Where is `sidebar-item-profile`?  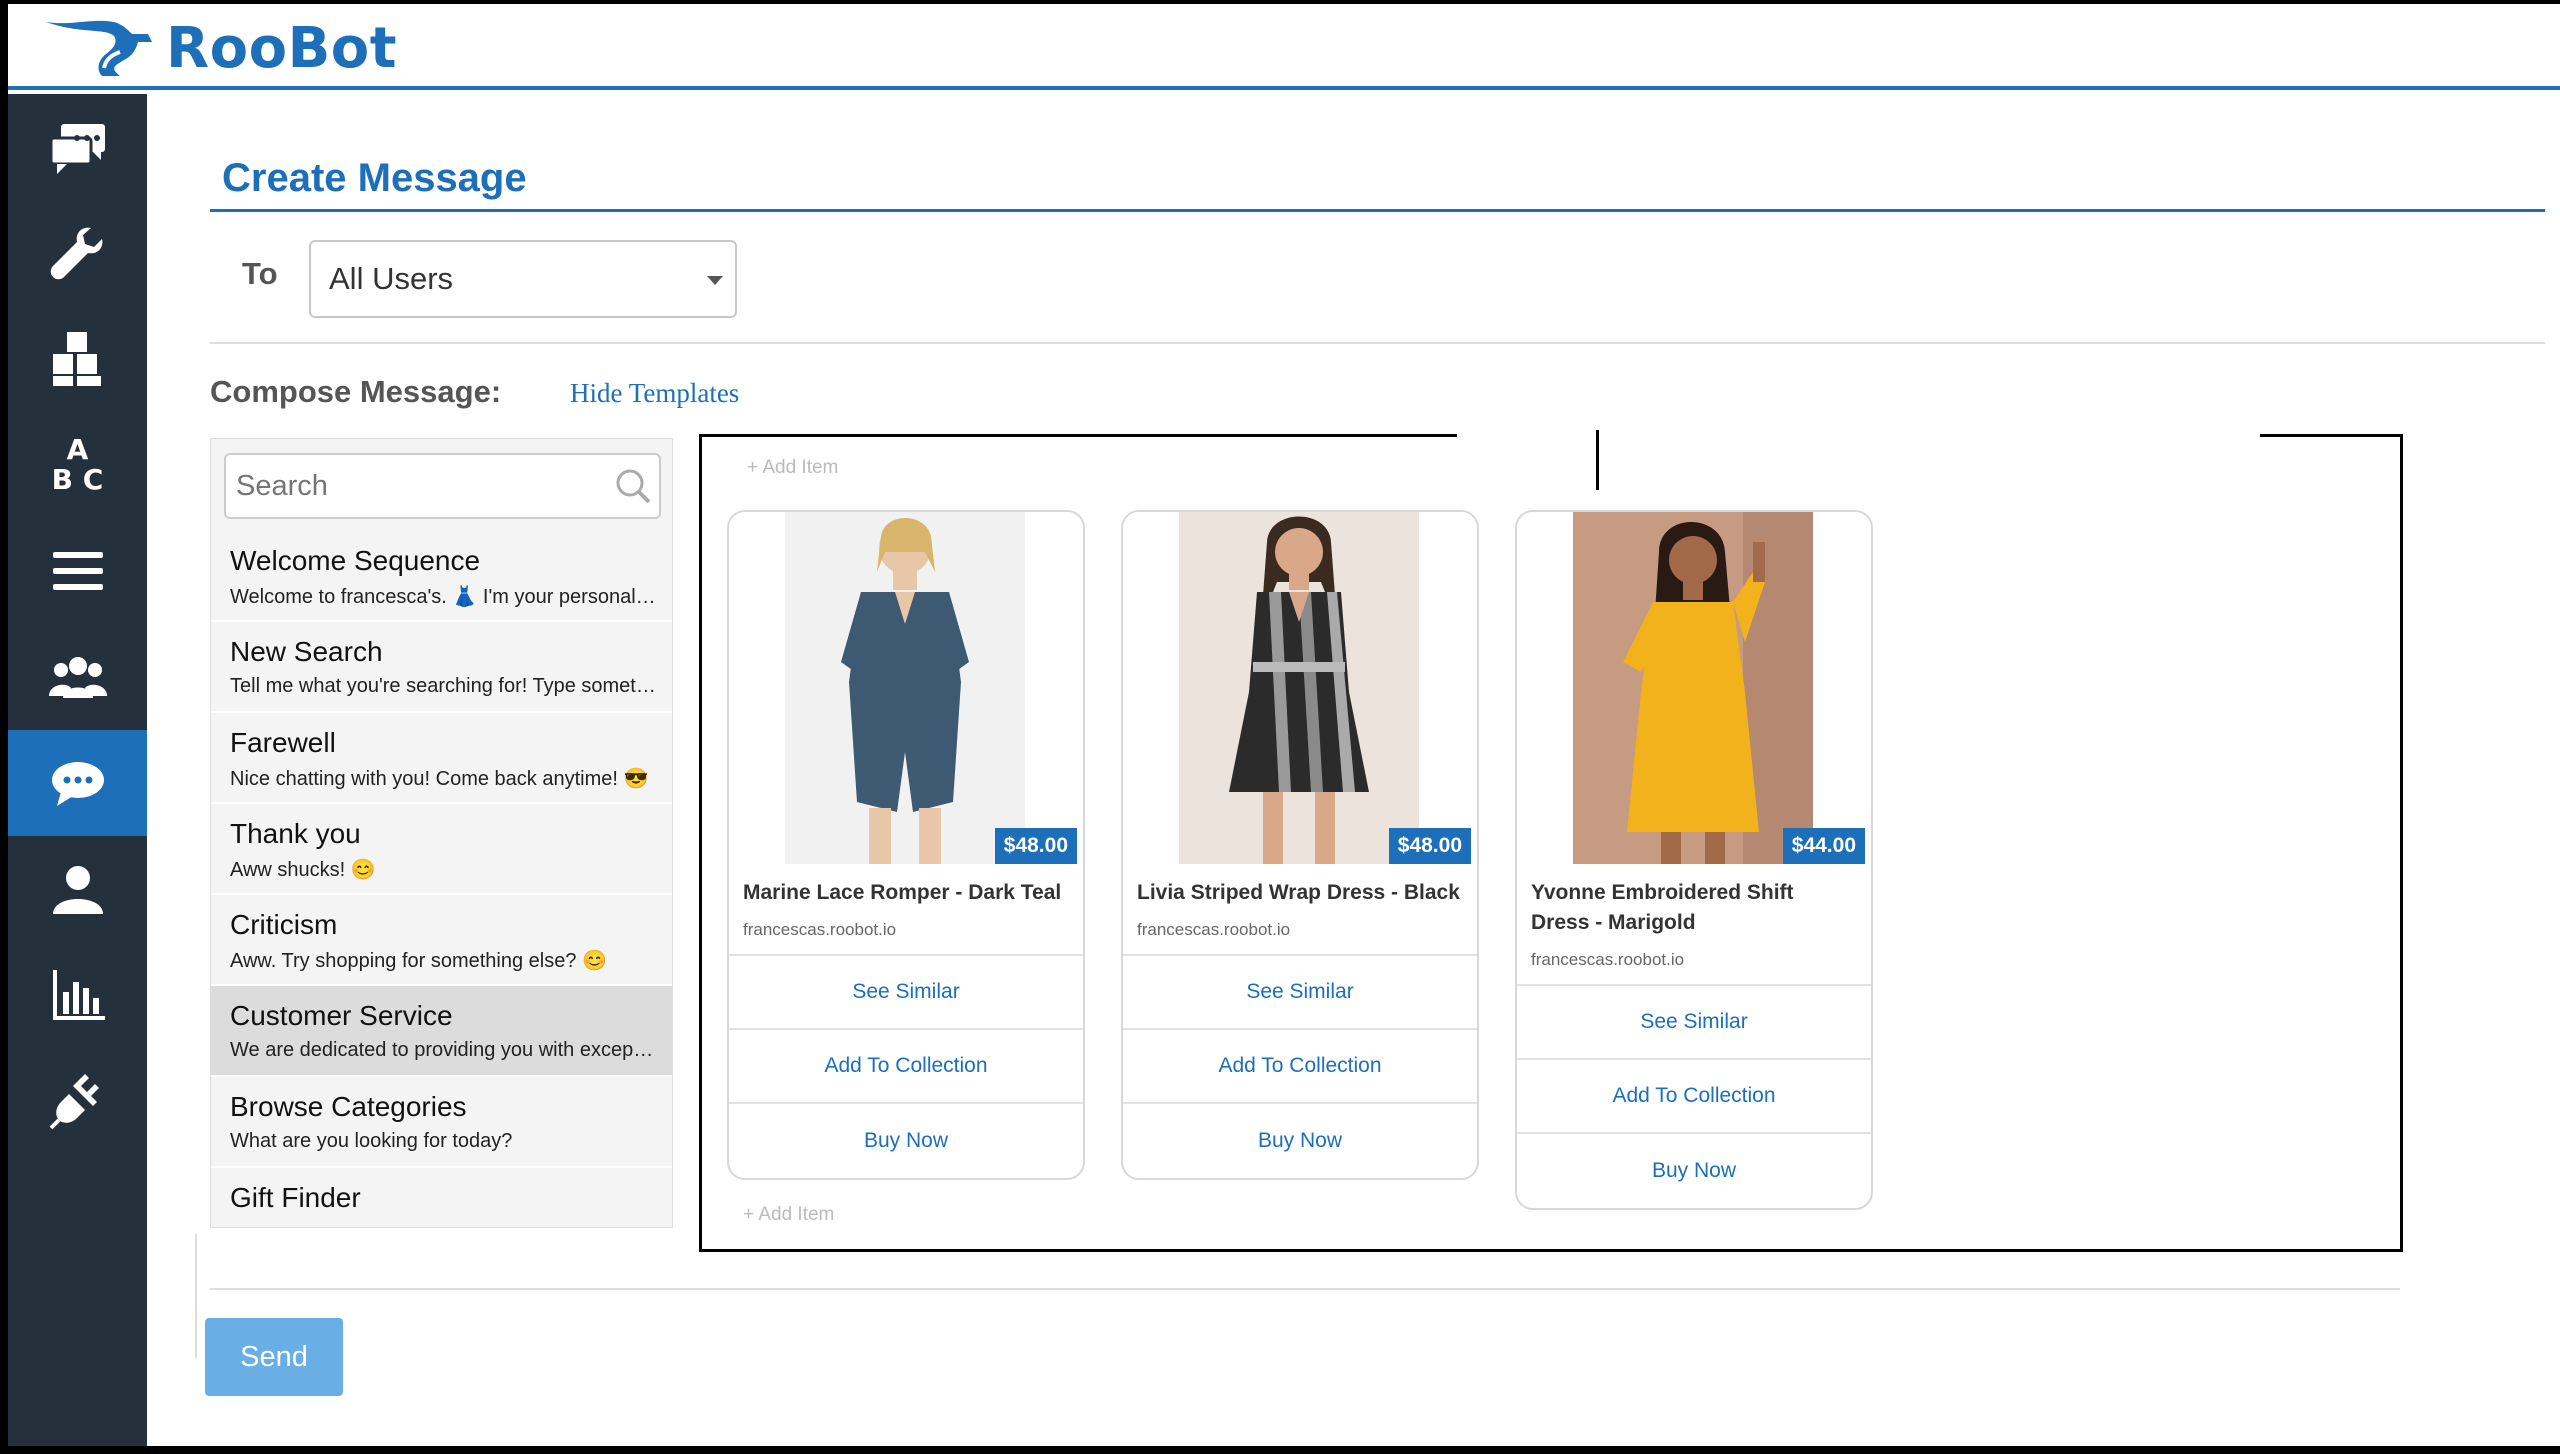
sidebar-item-profile is located at coordinates (77, 889).